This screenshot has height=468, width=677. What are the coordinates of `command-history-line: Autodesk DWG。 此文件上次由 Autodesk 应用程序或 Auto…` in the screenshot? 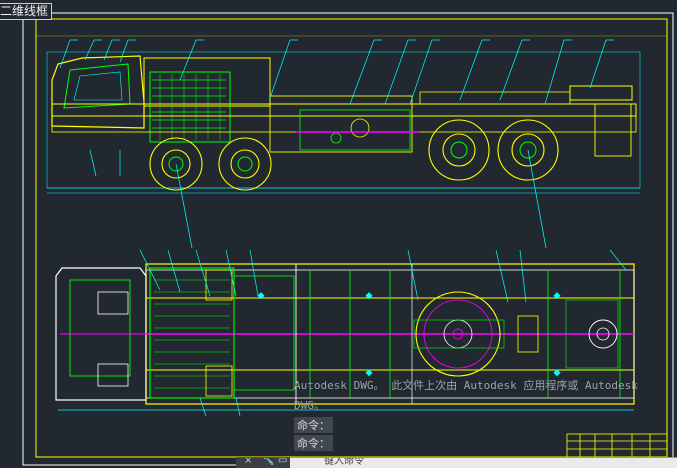 It's located at (466, 385).